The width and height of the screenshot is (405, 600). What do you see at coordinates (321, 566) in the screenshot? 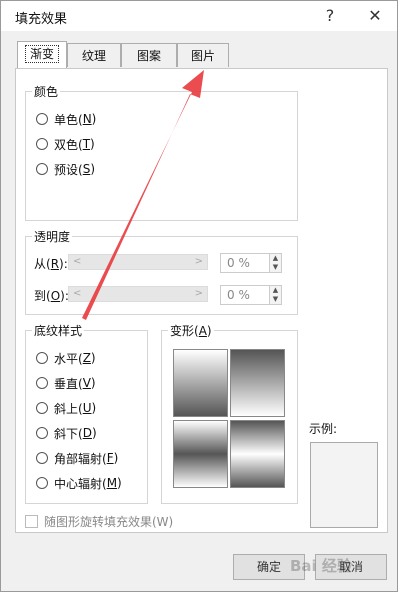
I see `watermark: Bai 经验` at bounding box center [321, 566].